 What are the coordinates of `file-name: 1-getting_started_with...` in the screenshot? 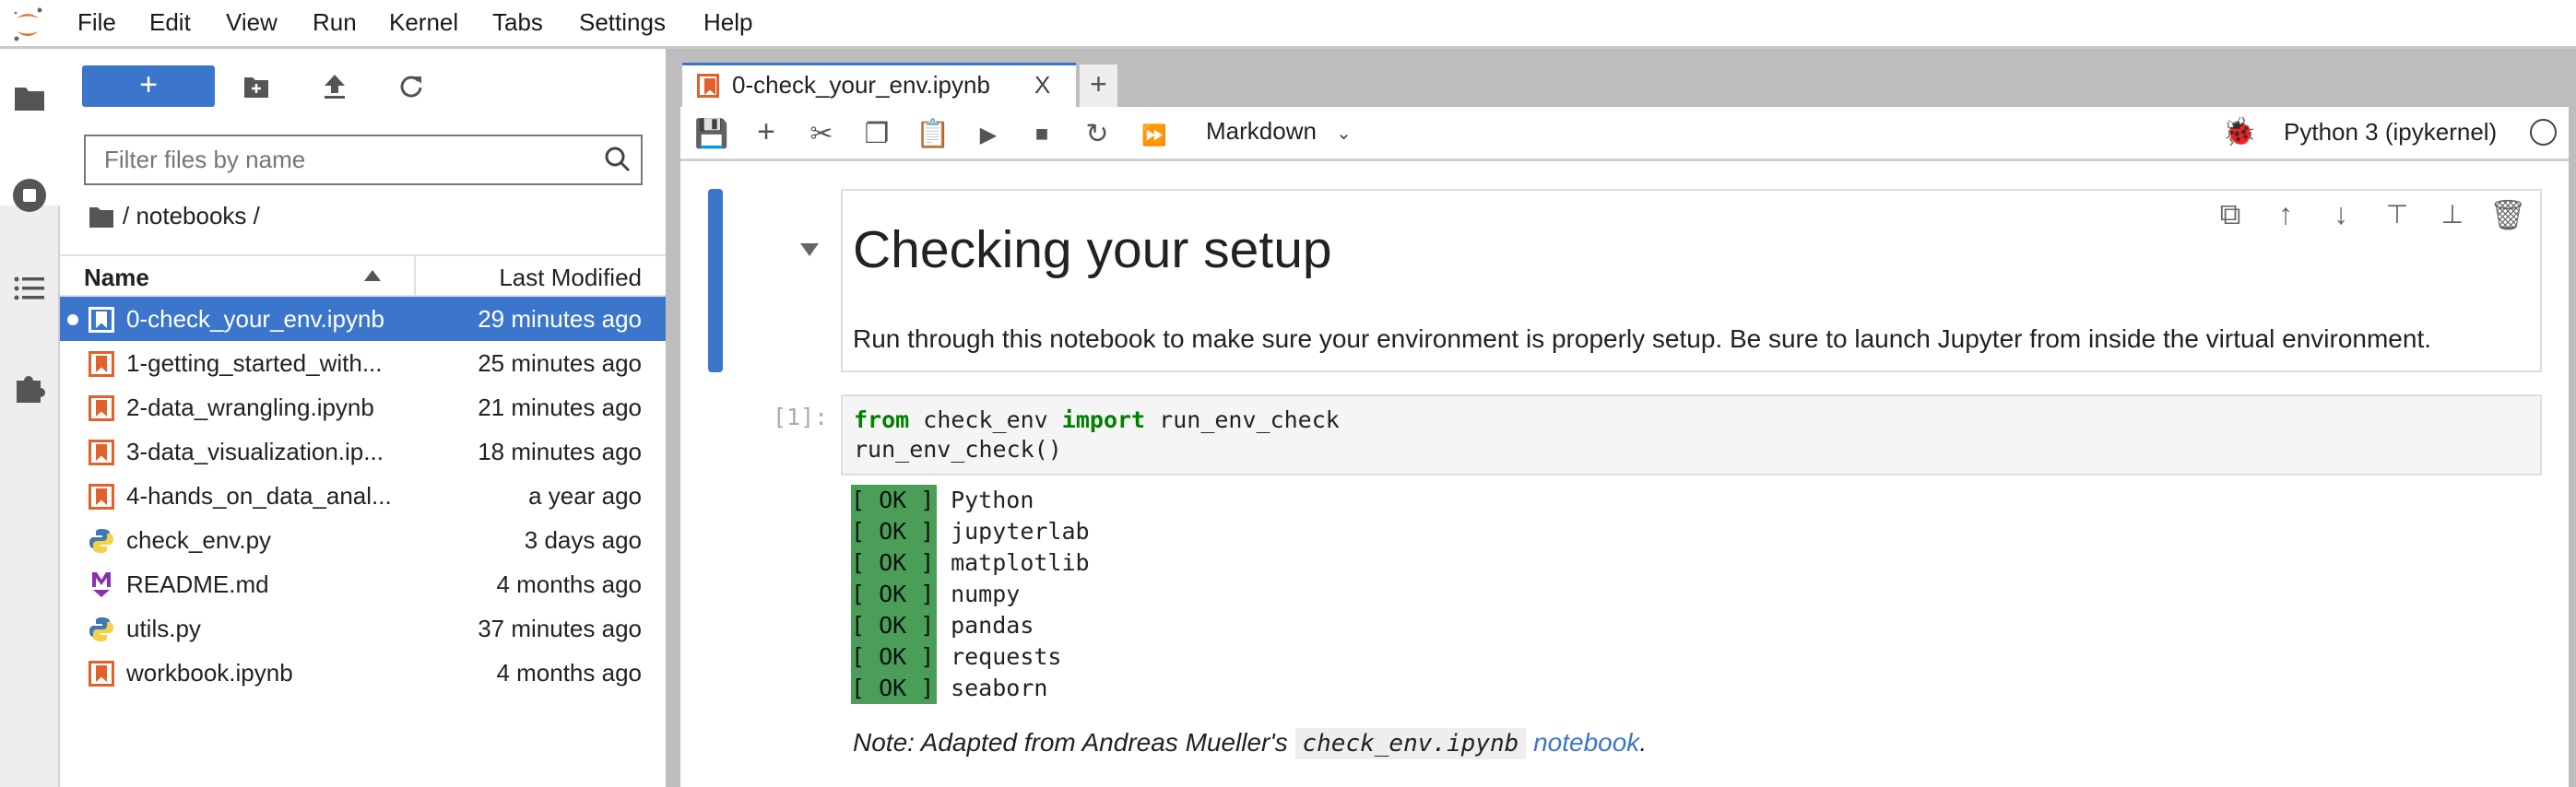 It's located at (254, 363).